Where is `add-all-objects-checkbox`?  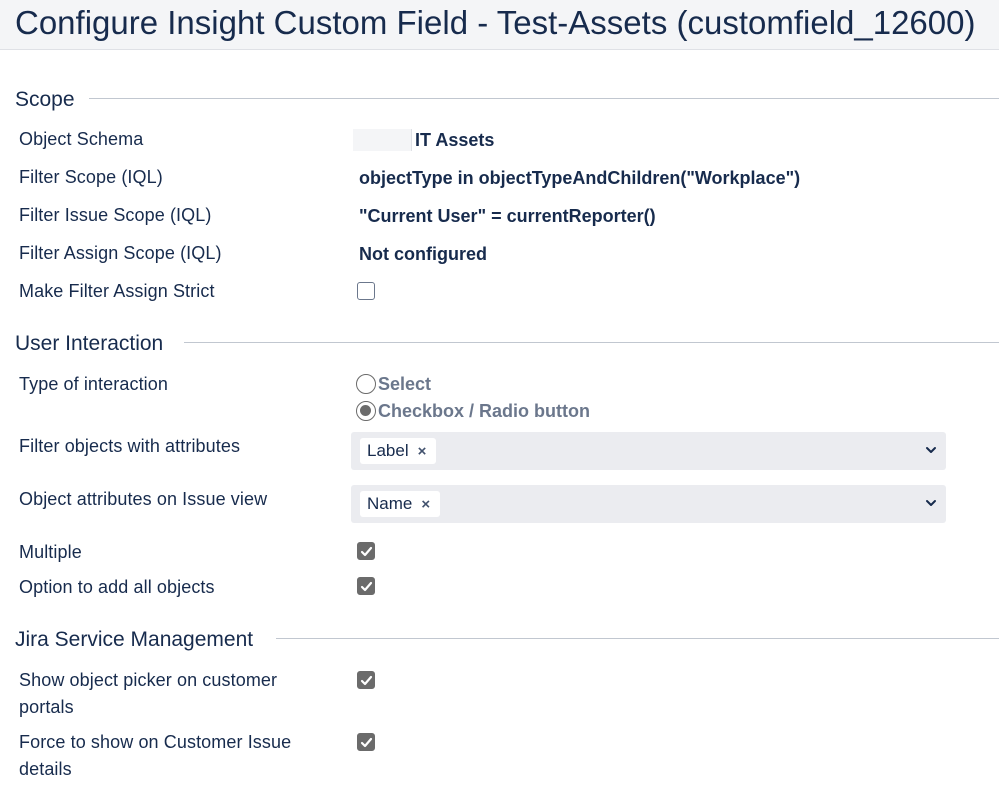 add-all-objects-checkbox is located at coordinates (366, 586).